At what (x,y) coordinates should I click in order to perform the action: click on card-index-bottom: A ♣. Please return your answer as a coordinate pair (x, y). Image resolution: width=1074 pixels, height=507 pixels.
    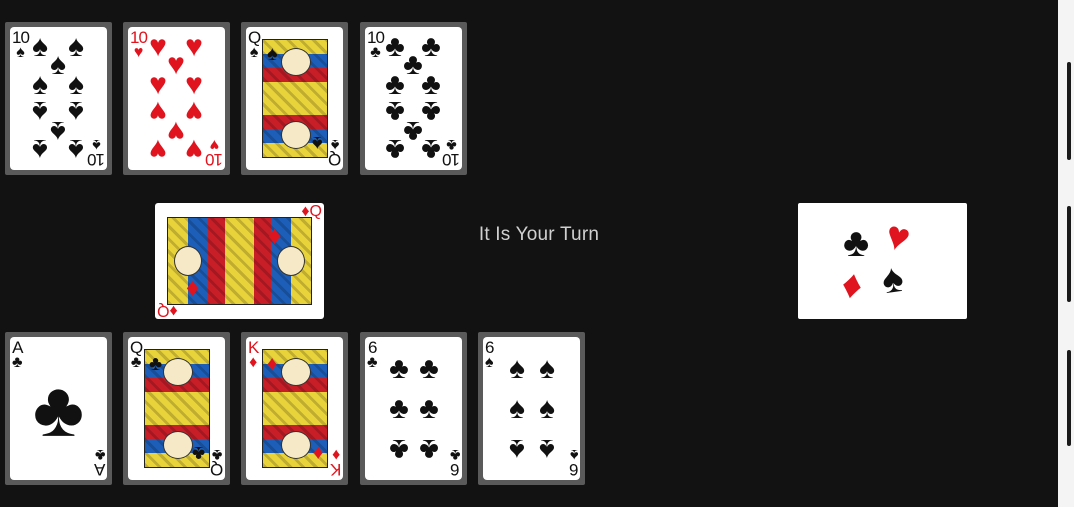
    Looking at the image, I should click on (100, 462).